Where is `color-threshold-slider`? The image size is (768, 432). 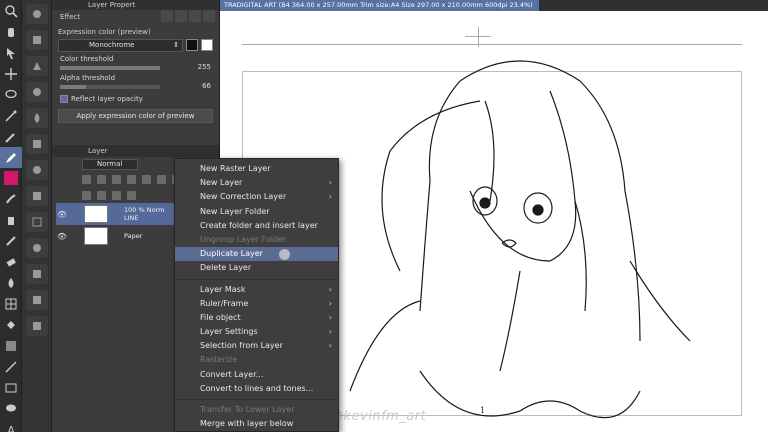 color-threshold-slider is located at coordinates (110, 68).